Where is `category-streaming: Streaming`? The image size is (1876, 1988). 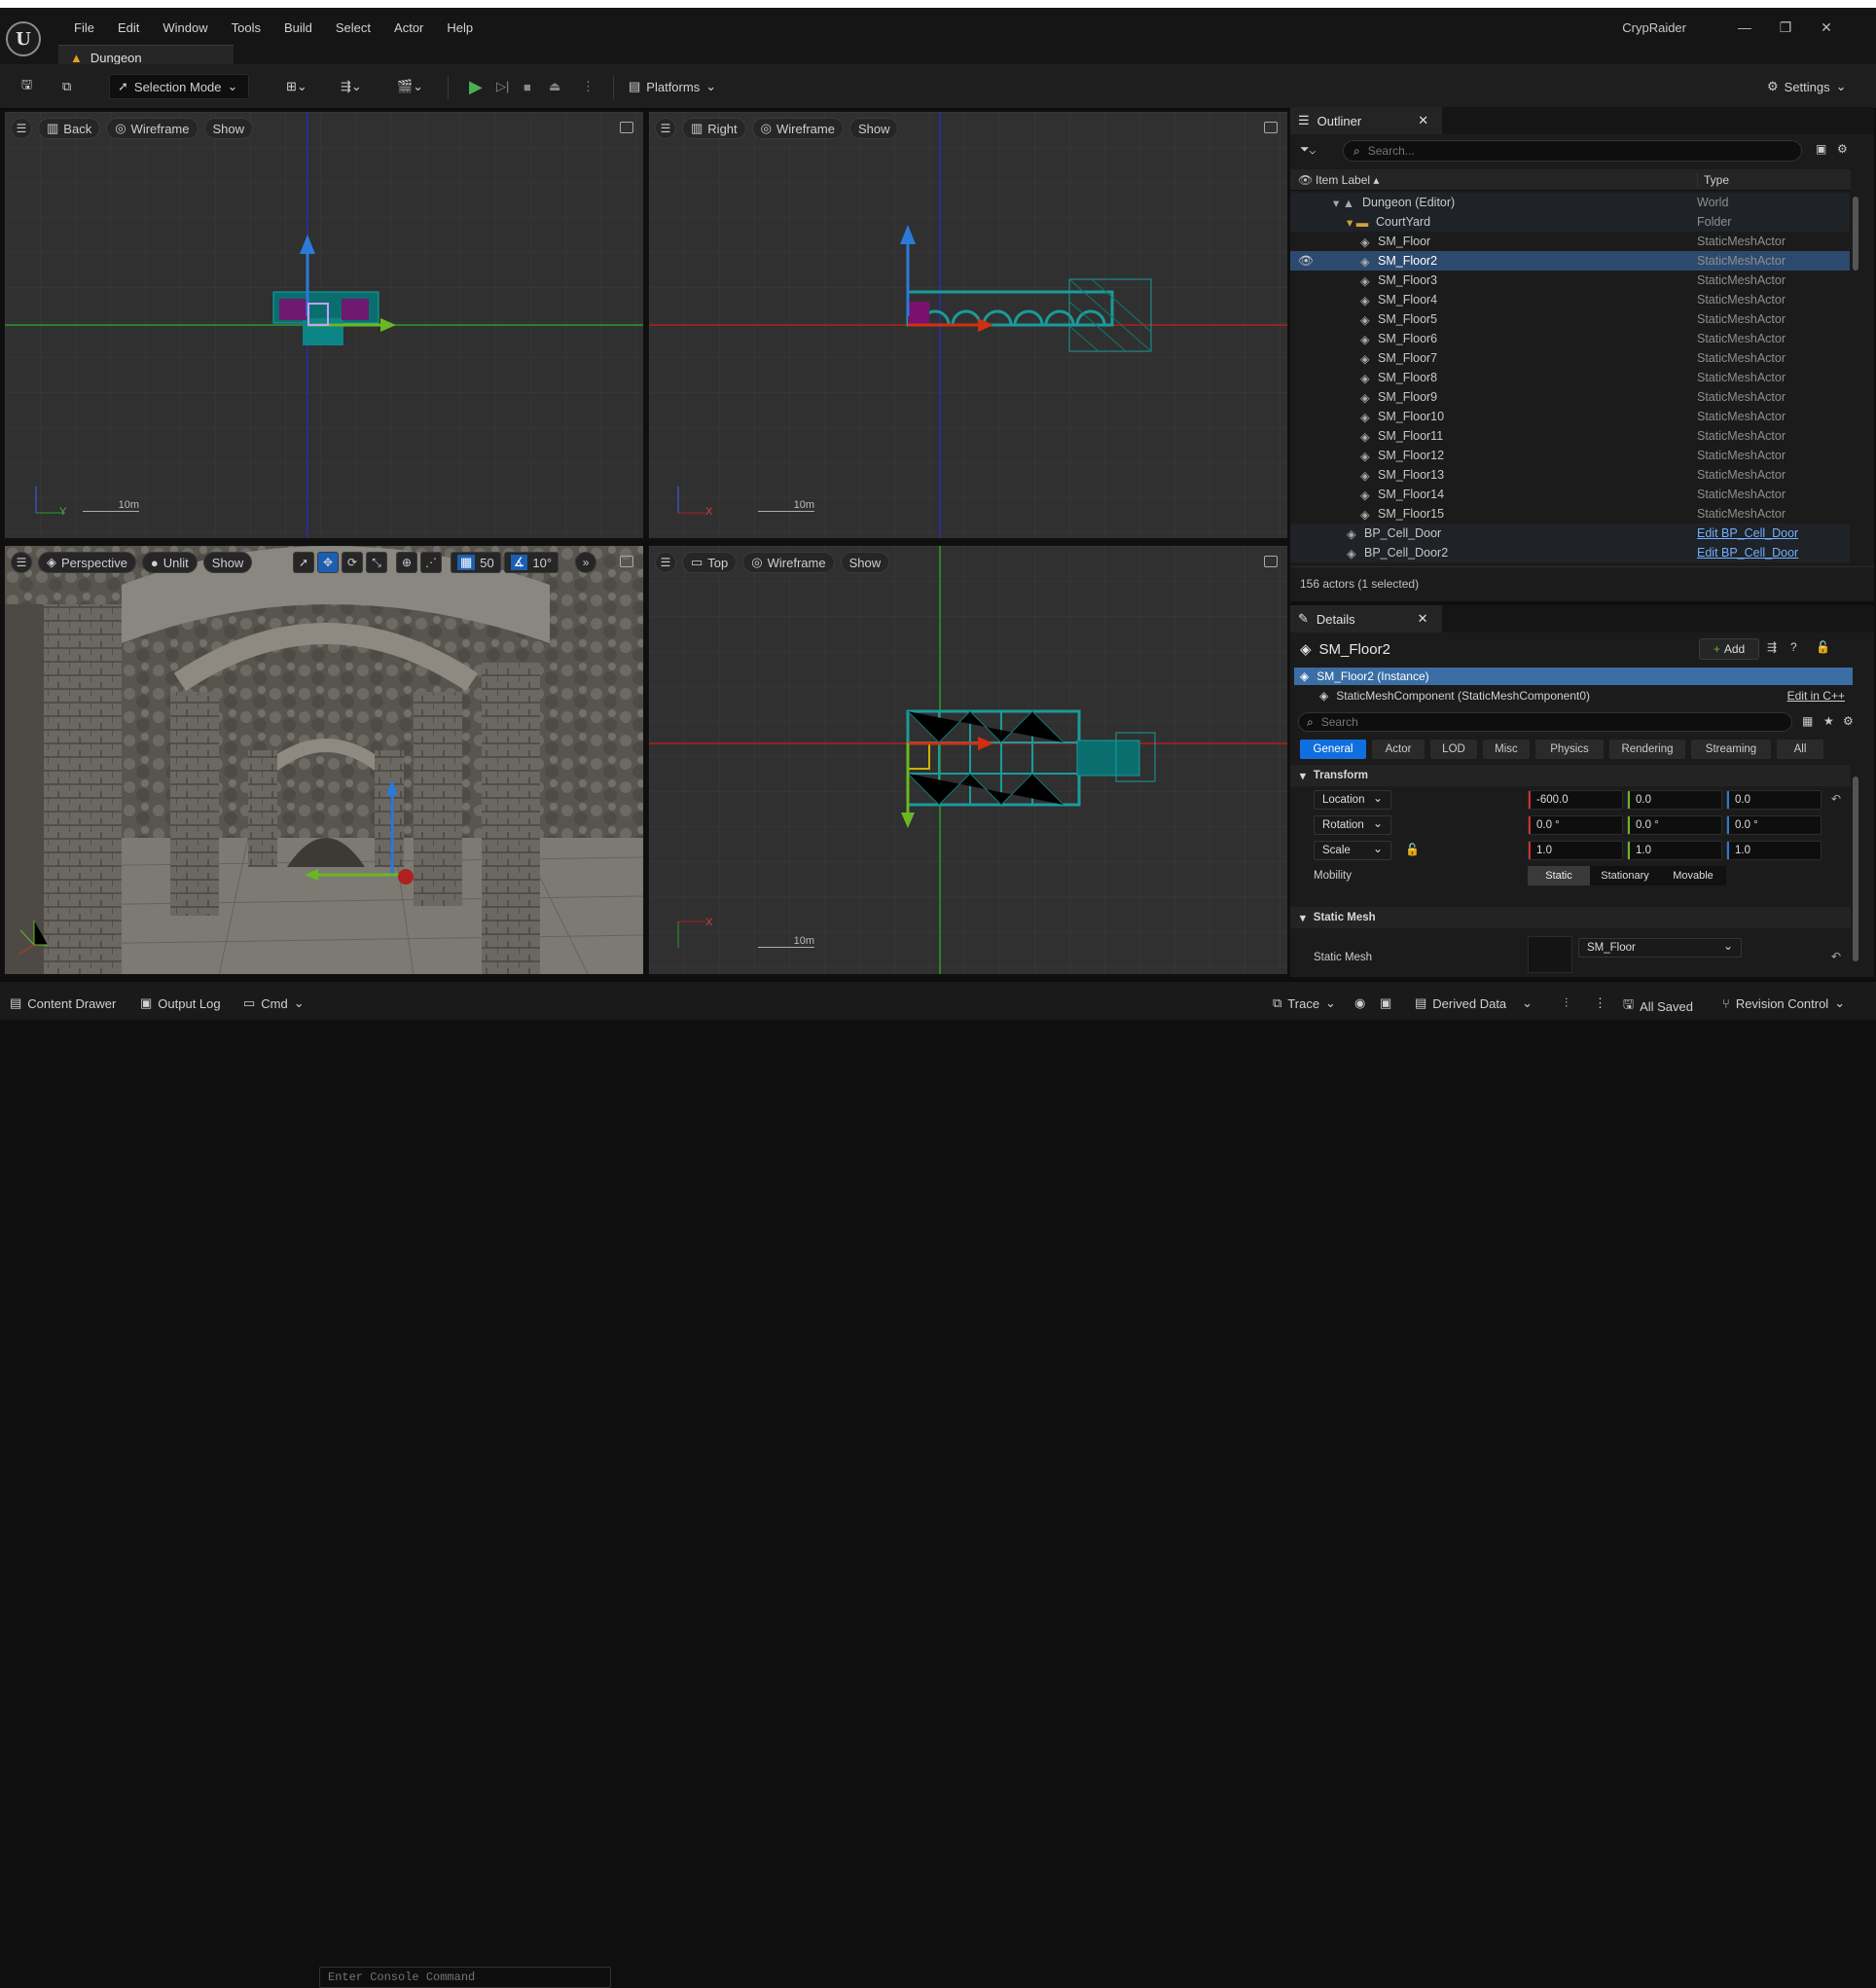 category-streaming: Streaming is located at coordinates (1731, 749).